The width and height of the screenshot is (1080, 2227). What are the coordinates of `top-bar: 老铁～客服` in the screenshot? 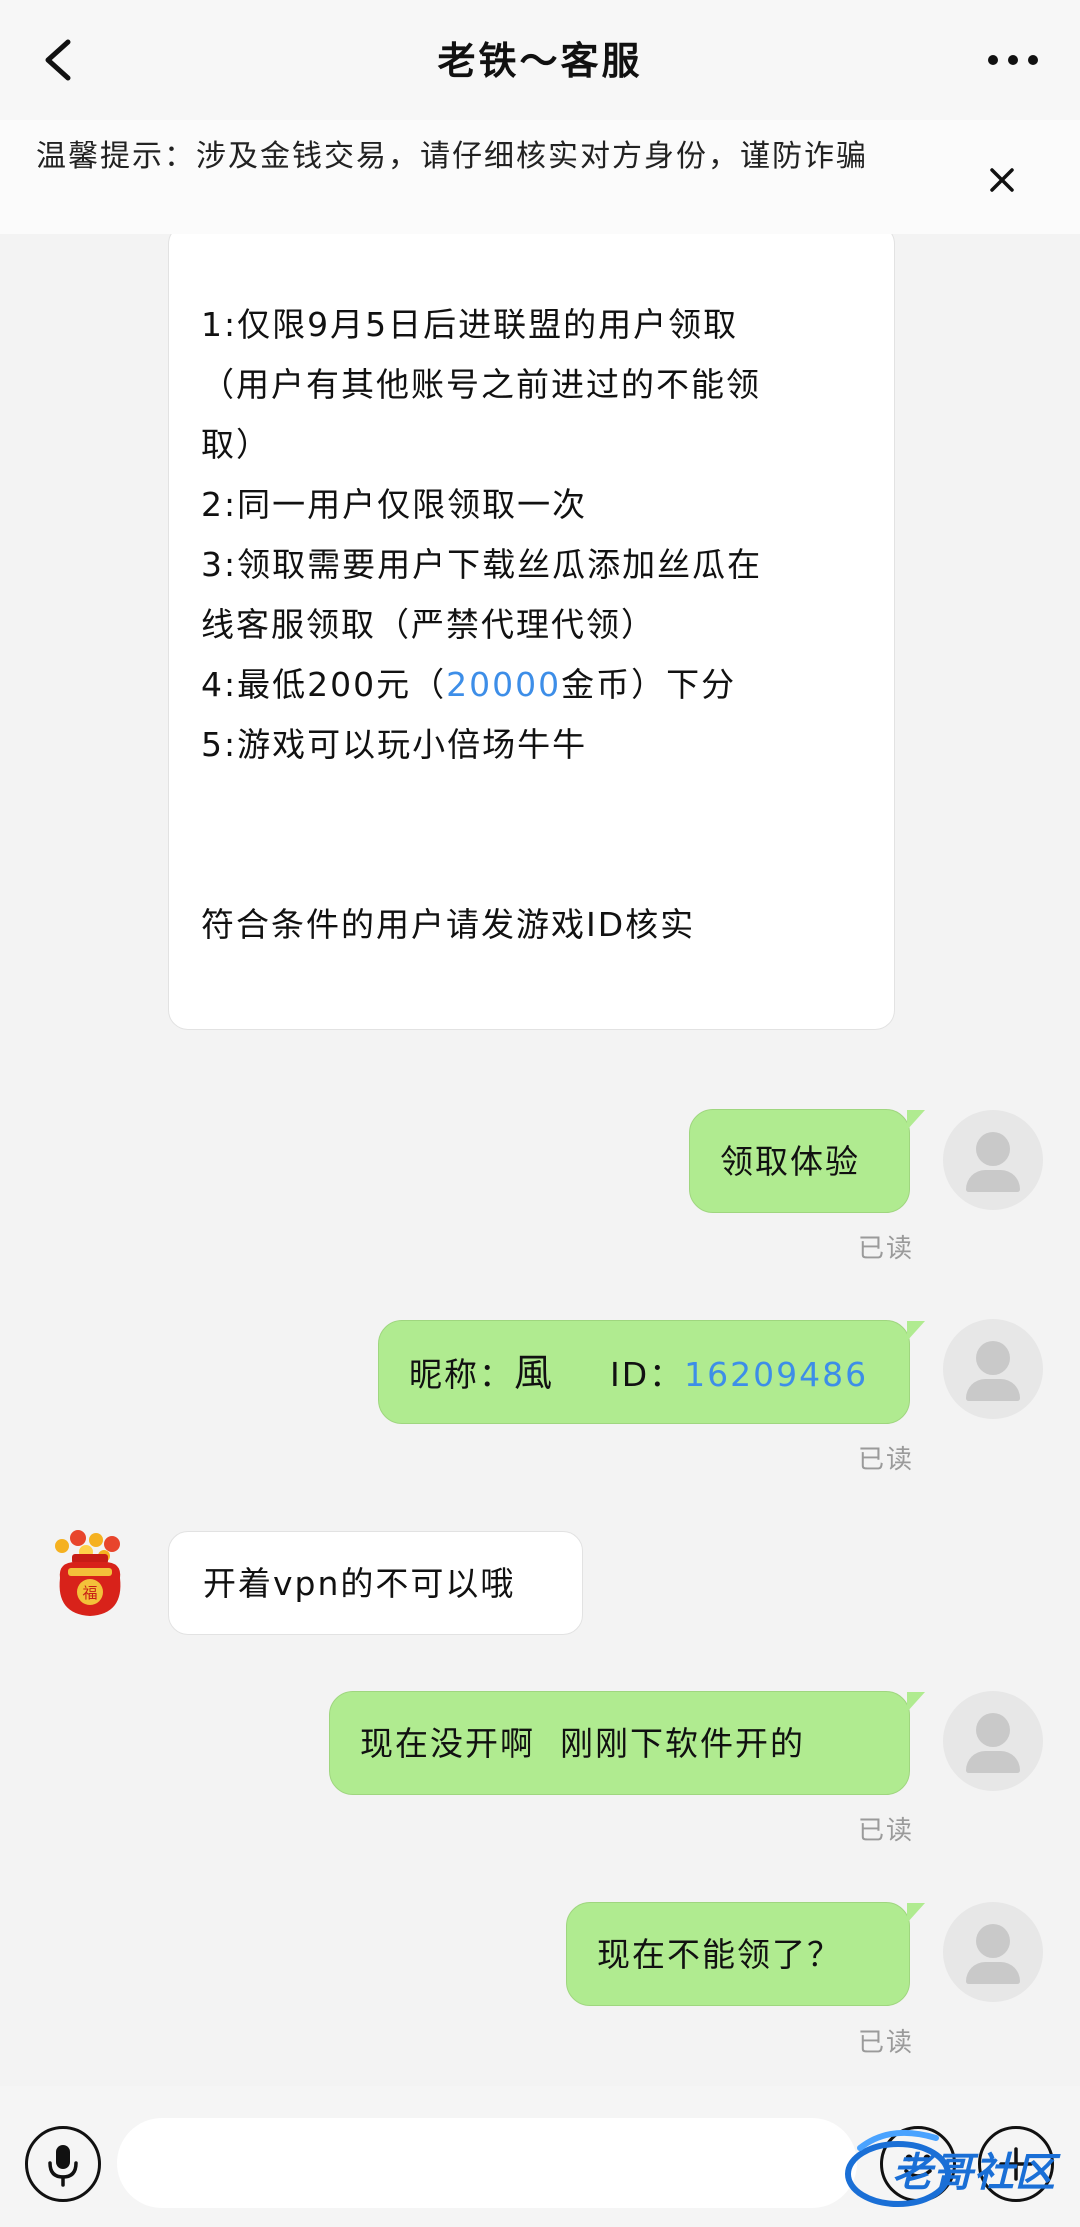 It's located at (540, 60).